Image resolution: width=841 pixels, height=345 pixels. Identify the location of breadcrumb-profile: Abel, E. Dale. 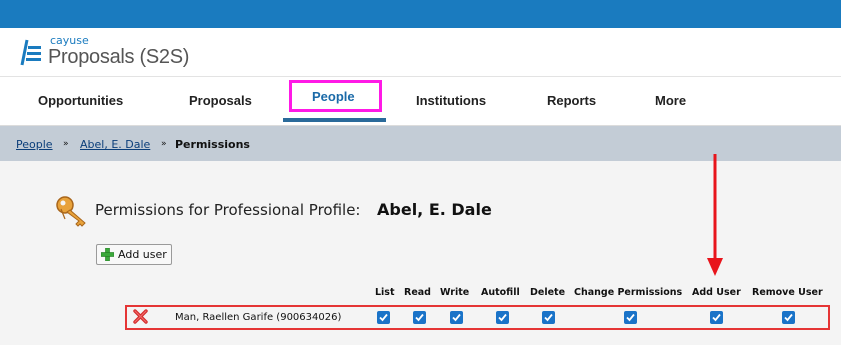
(115, 144).